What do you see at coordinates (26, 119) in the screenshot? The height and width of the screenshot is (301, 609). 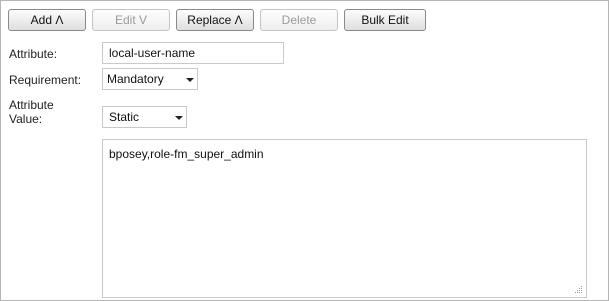 I see `attribute-value-label-line2: Value:` at bounding box center [26, 119].